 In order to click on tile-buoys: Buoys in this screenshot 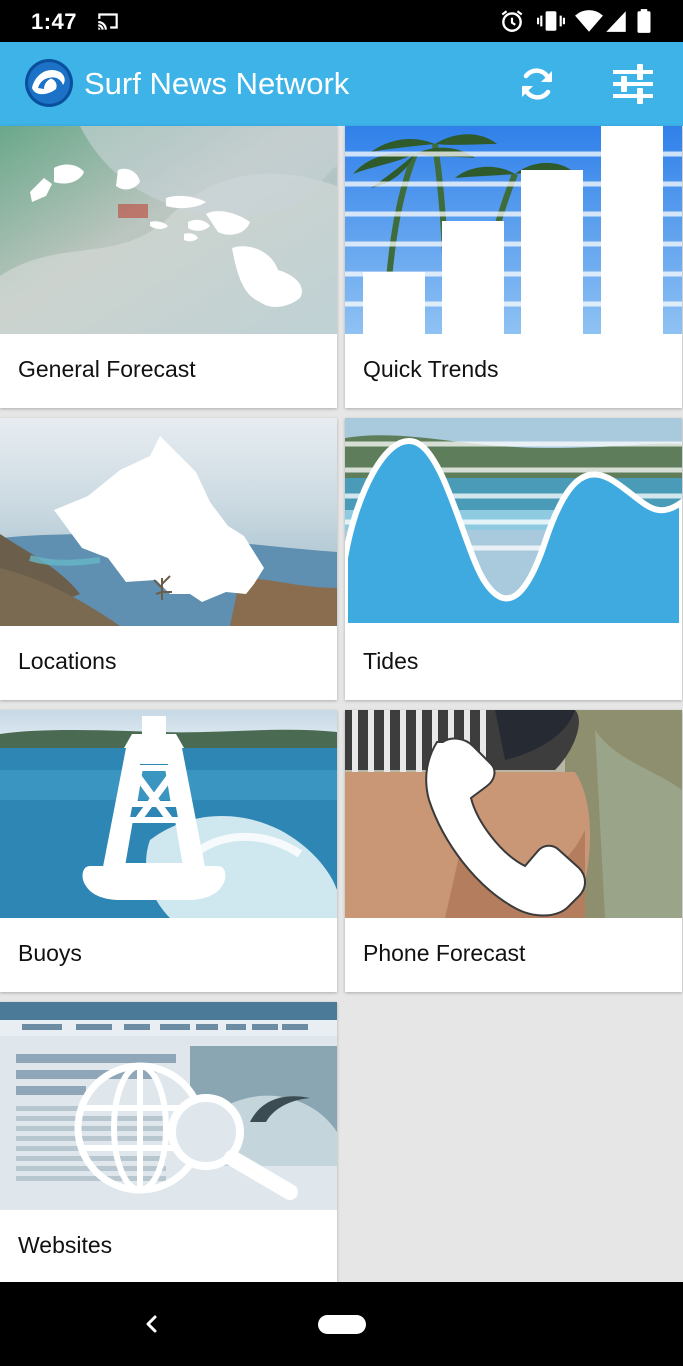, I will do `click(168, 851)`.